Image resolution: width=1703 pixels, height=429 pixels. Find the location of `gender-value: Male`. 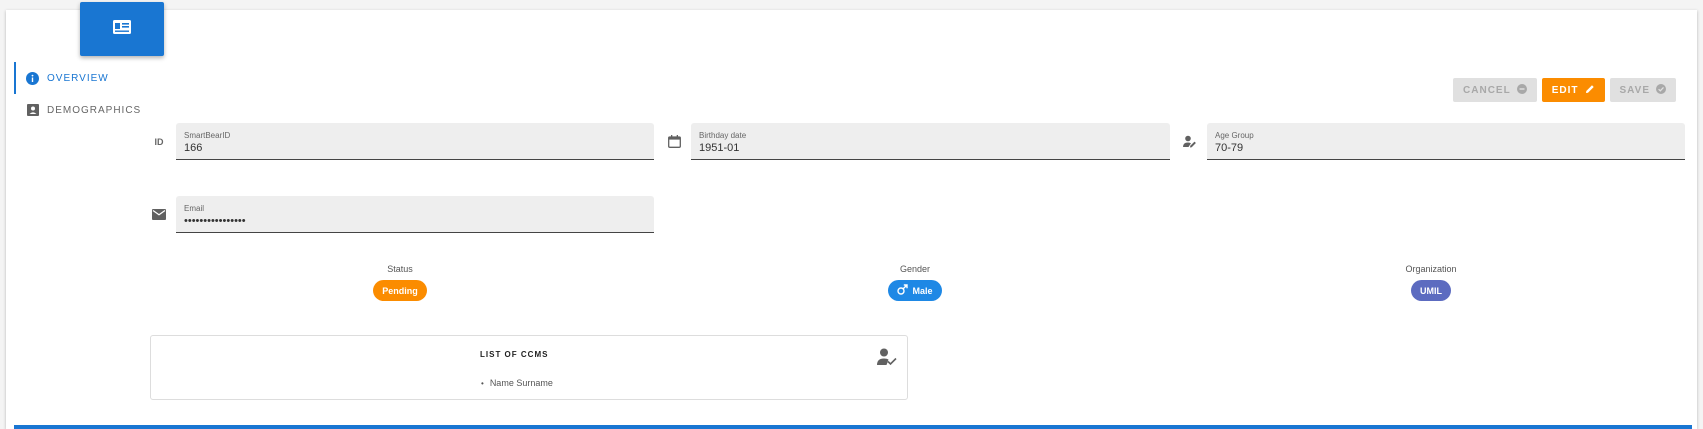

gender-value: Male is located at coordinates (922, 290).